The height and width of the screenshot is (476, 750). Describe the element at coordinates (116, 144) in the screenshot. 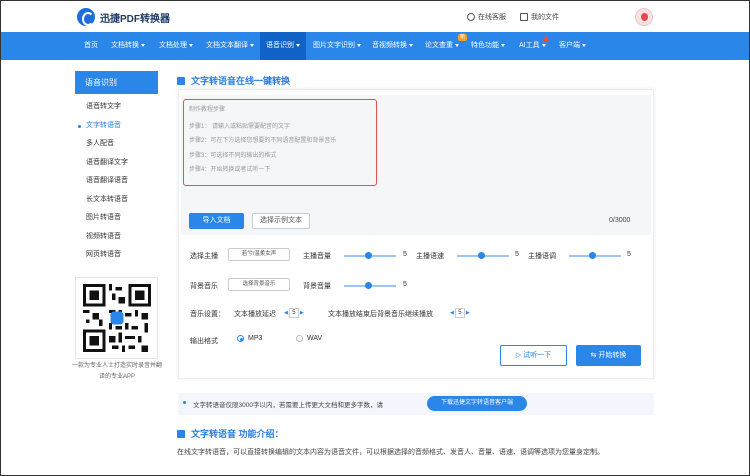

I see `sidebar-item-multi-dubbing: 多人配音` at that location.